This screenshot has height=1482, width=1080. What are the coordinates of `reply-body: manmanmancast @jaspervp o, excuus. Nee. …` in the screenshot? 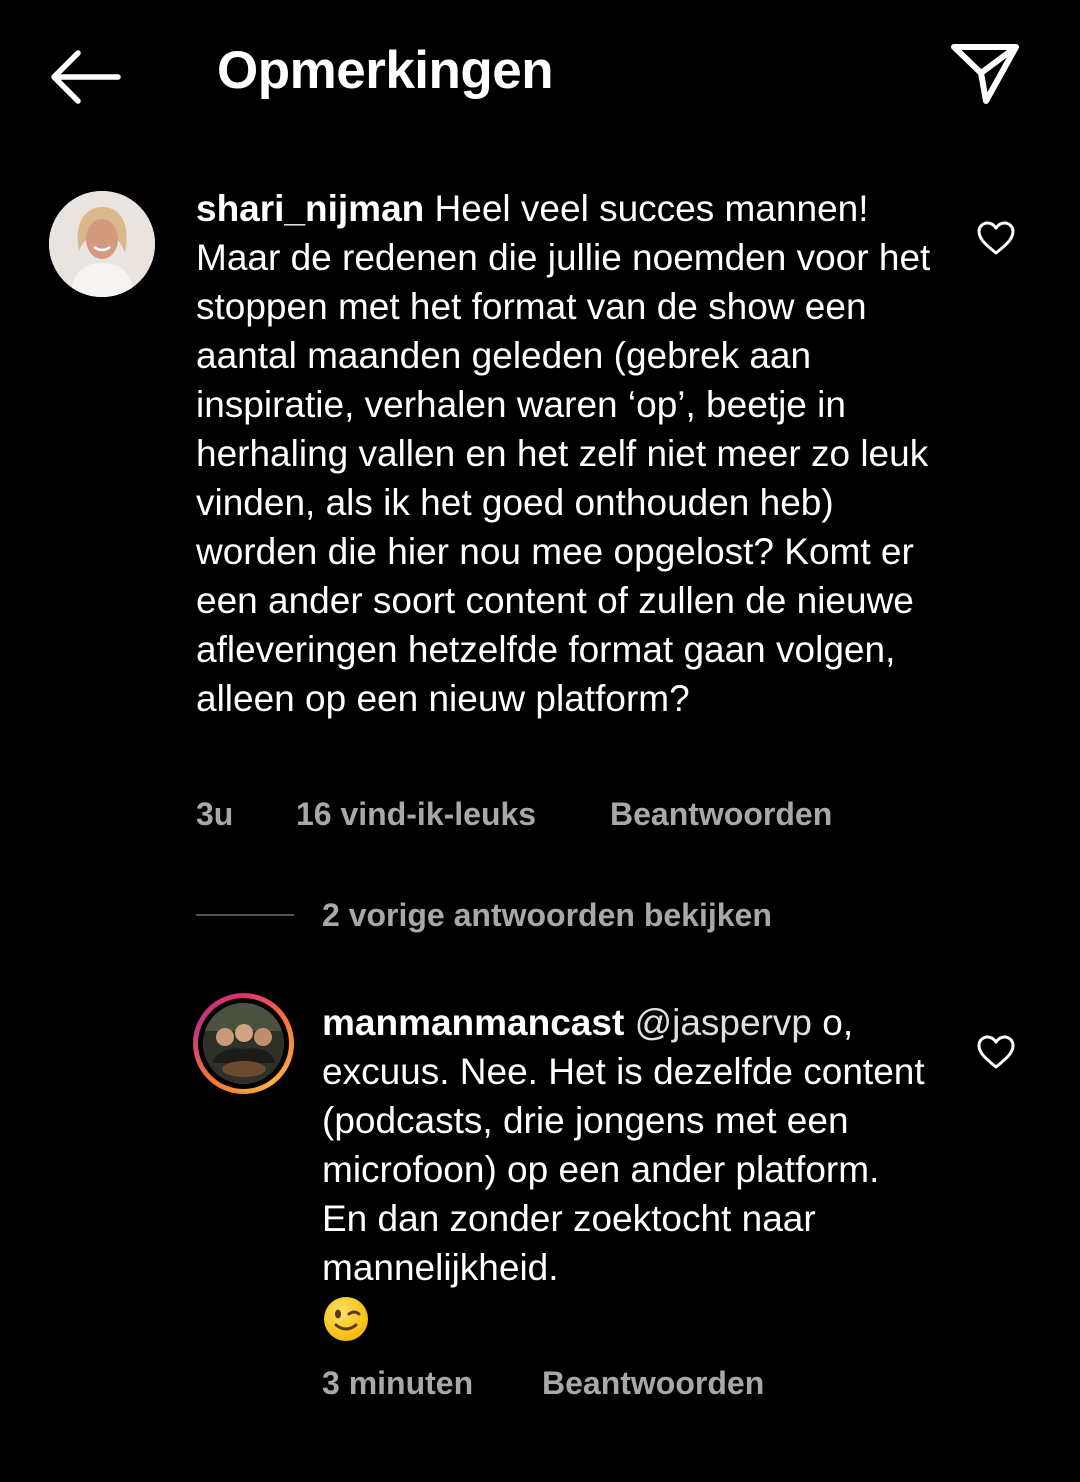 It's located at (627, 1170).